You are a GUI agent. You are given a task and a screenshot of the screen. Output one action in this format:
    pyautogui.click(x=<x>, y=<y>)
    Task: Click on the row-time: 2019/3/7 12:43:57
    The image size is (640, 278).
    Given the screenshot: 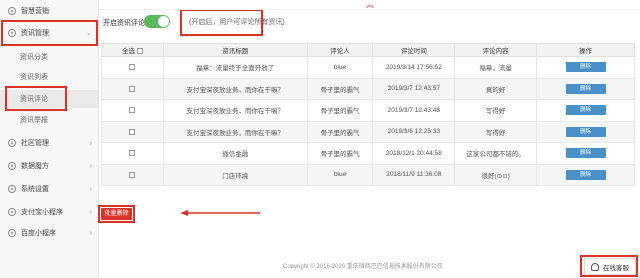 What is the action you would take?
    pyautogui.click(x=414, y=88)
    